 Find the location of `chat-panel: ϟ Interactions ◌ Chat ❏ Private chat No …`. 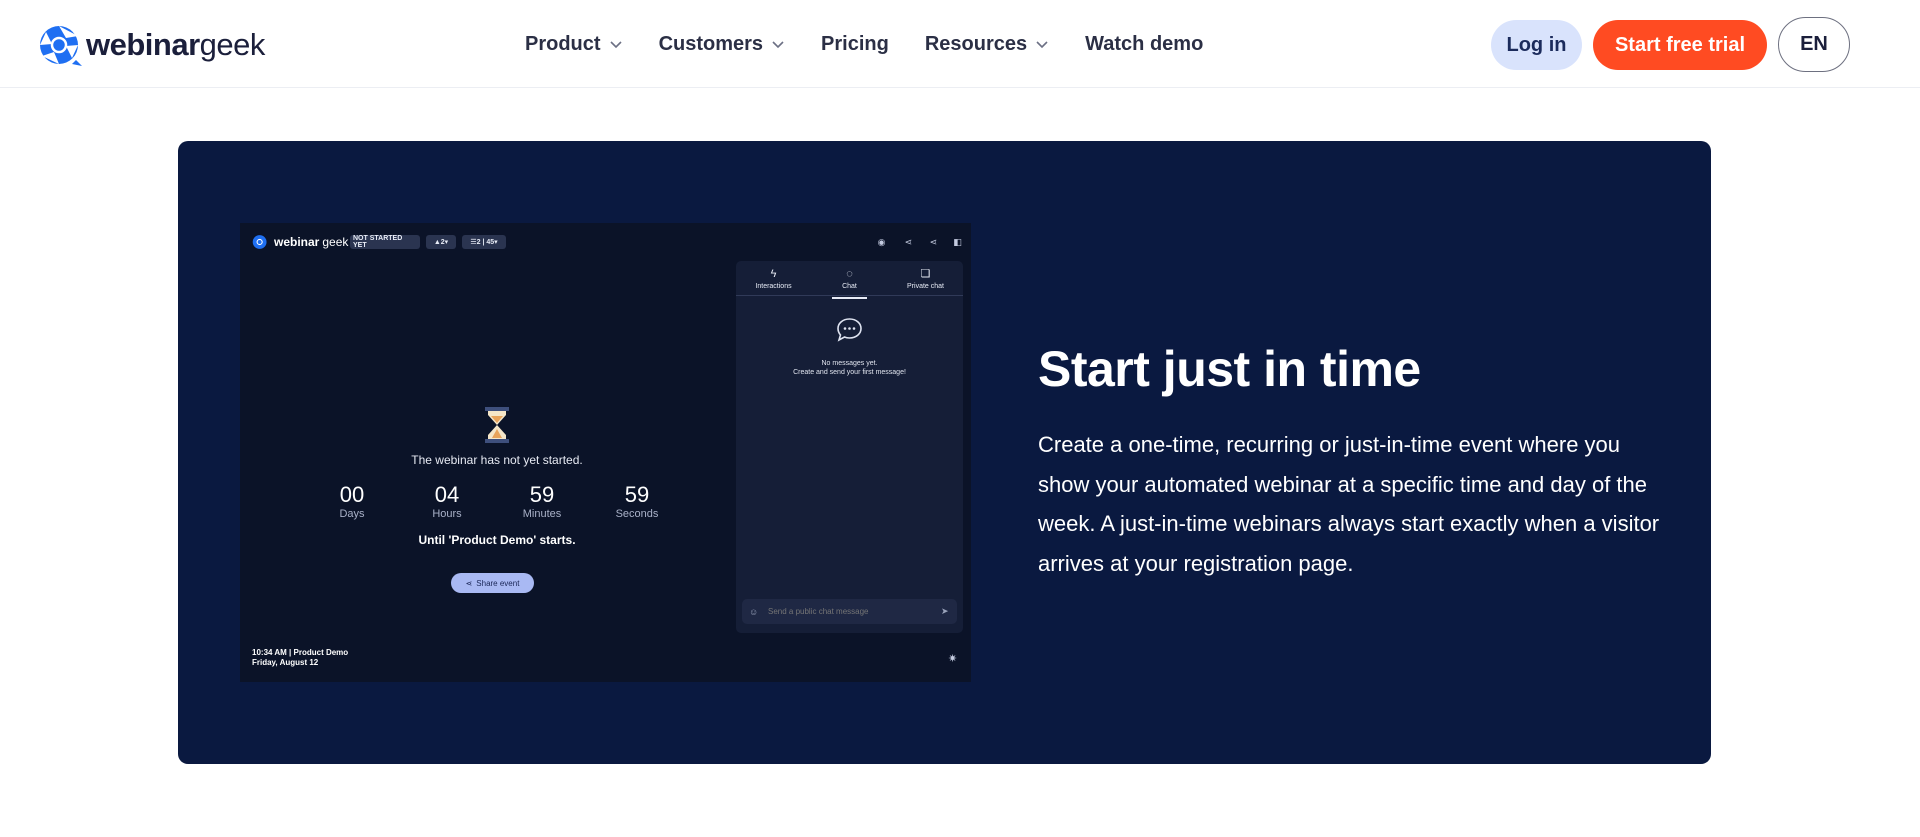

chat-panel: ϟ Interactions ◌ Chat ❏ Private chat No … is located at coordinates (849, 447).